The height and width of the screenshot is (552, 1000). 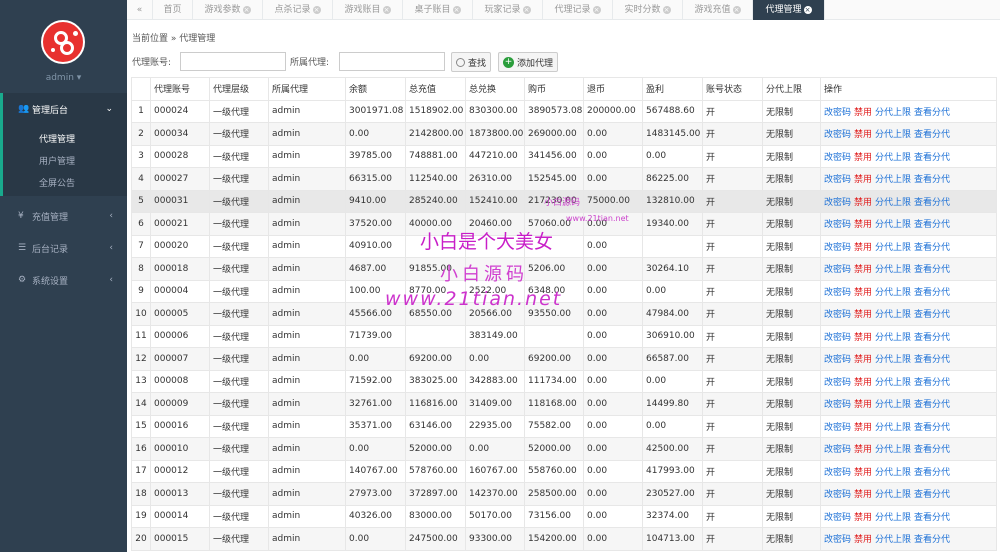 I want to click on search-button: 查找, so click(x=471, y=62).